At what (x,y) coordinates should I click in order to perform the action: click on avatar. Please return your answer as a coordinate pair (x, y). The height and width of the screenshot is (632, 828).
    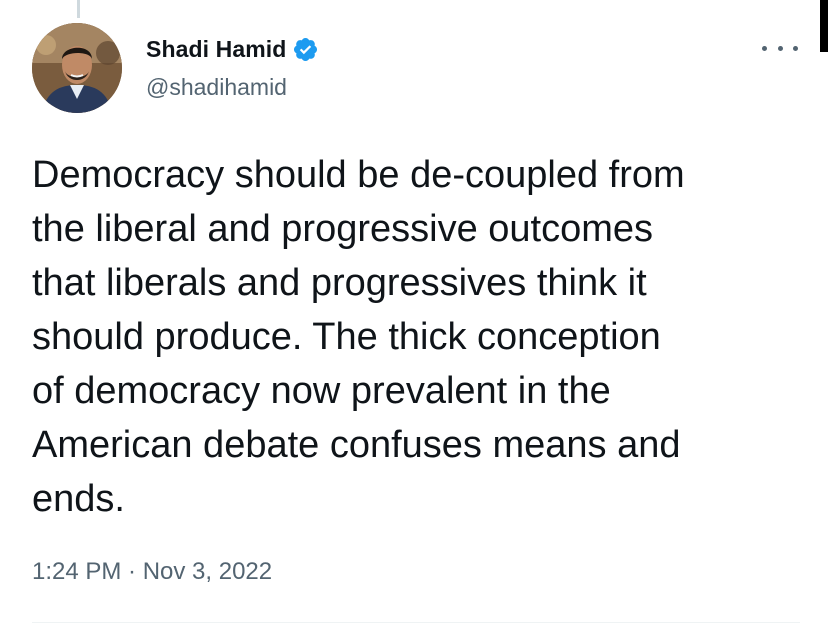
    Looking at the image, I should click on (77, 68).